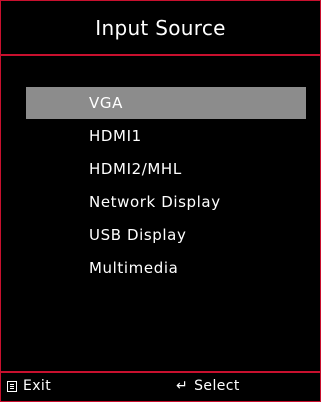 The image size is (321, 402). What do you see at coordinates (217, 386) in the screenshot?
I see `select-label: Select` at bounding box center [217, 386].